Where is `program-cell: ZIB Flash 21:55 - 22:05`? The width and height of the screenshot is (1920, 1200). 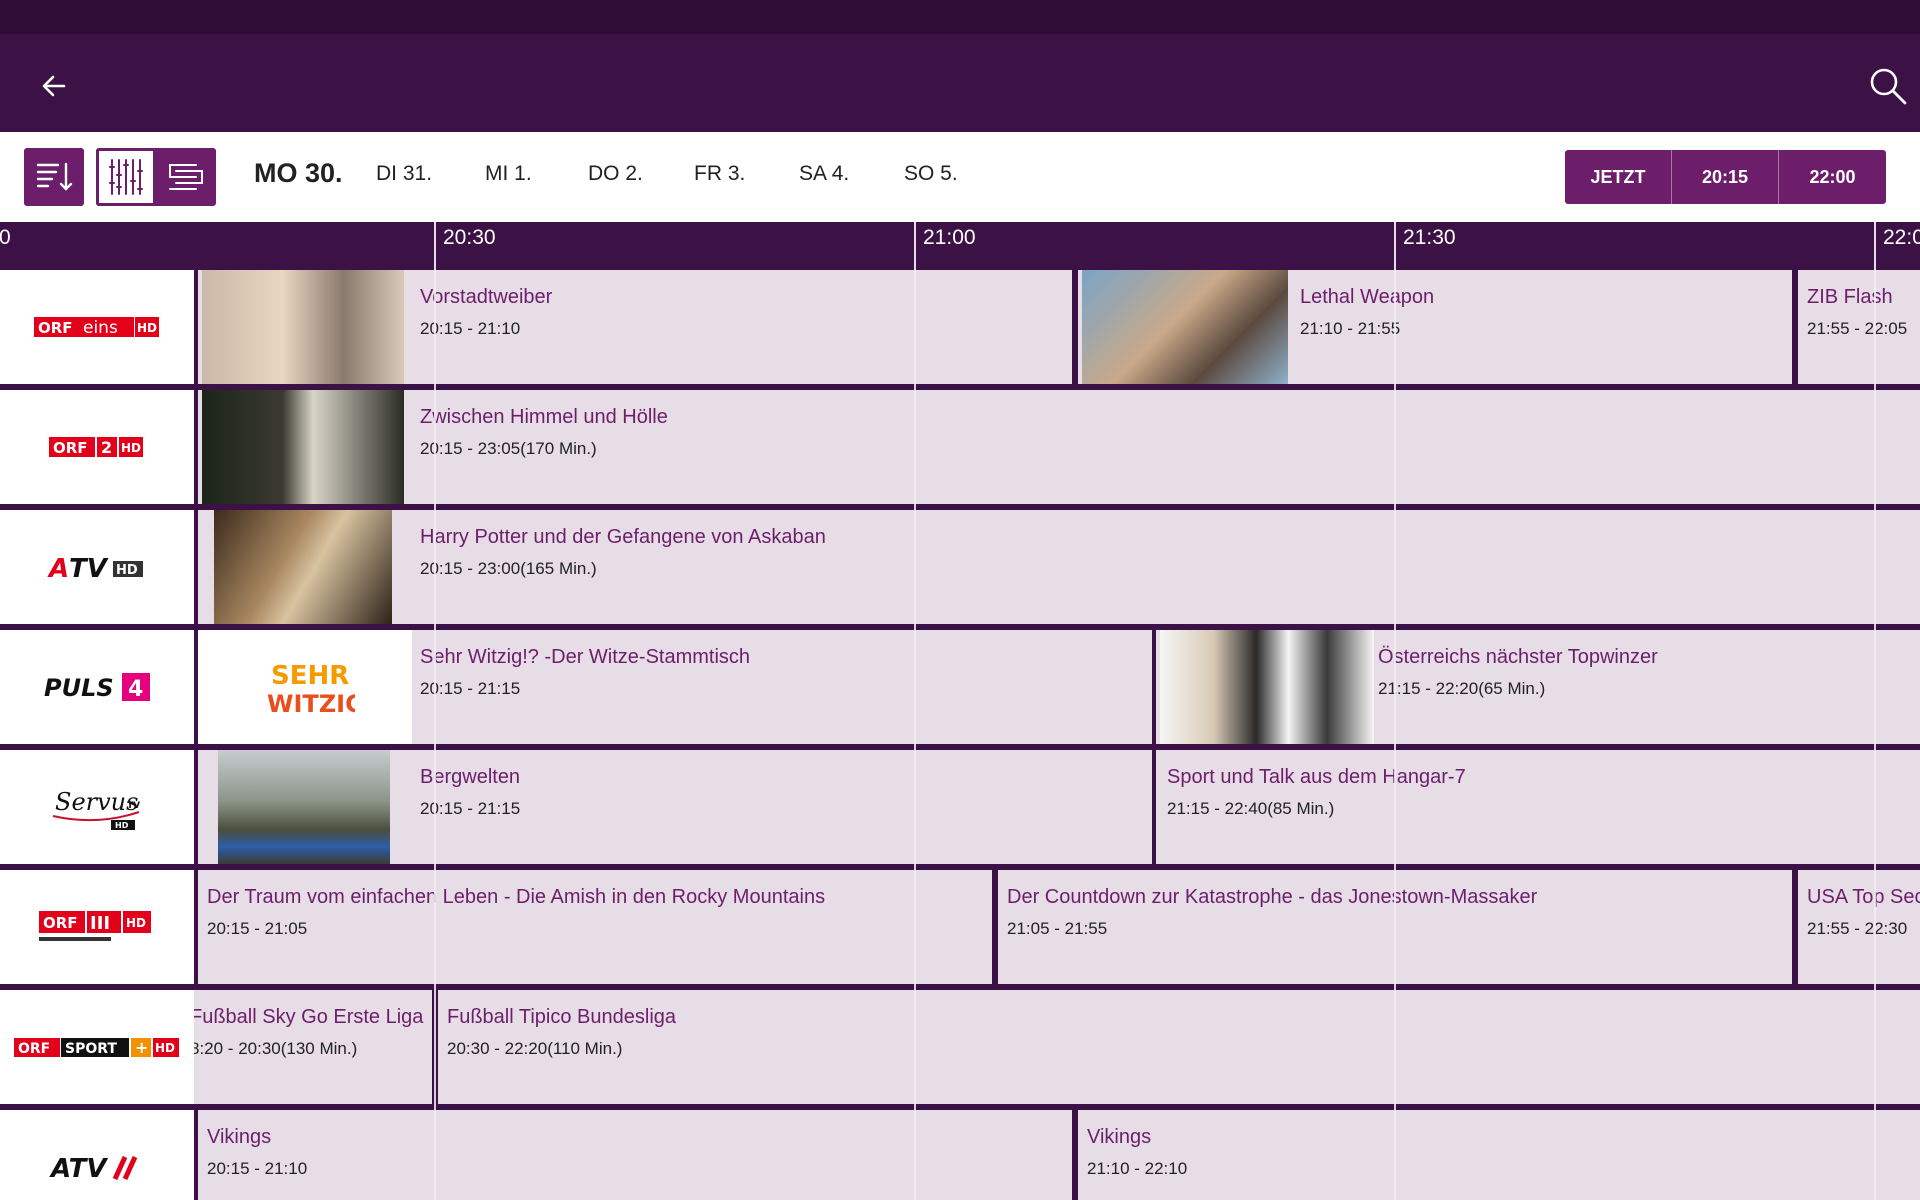
program-cell: ZIB Flash 21:55 - 22:05 is located at coordinates (1859, 327).